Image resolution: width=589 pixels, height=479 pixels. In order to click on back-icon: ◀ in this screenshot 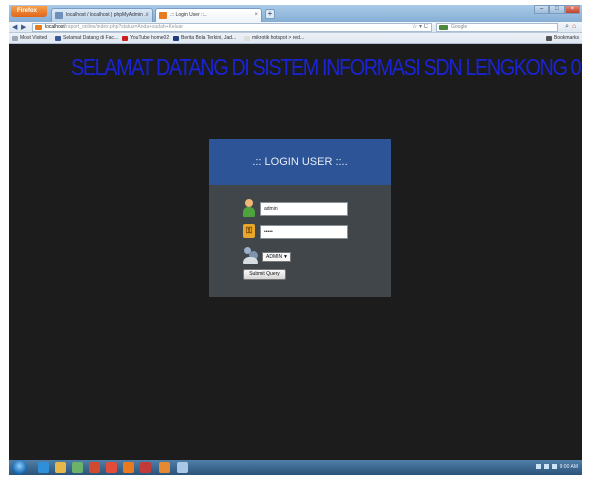, I will do `click(14, 27)`.